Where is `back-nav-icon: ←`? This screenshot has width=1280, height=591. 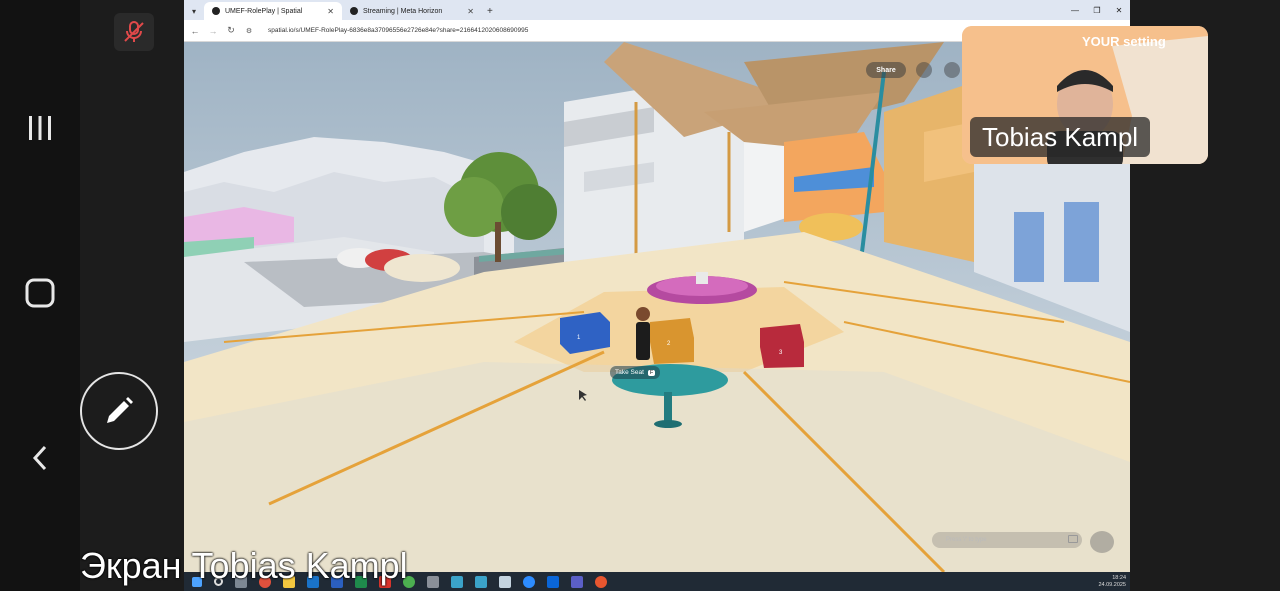
back-nav-icon: ← is located at coordinates (195, 31).